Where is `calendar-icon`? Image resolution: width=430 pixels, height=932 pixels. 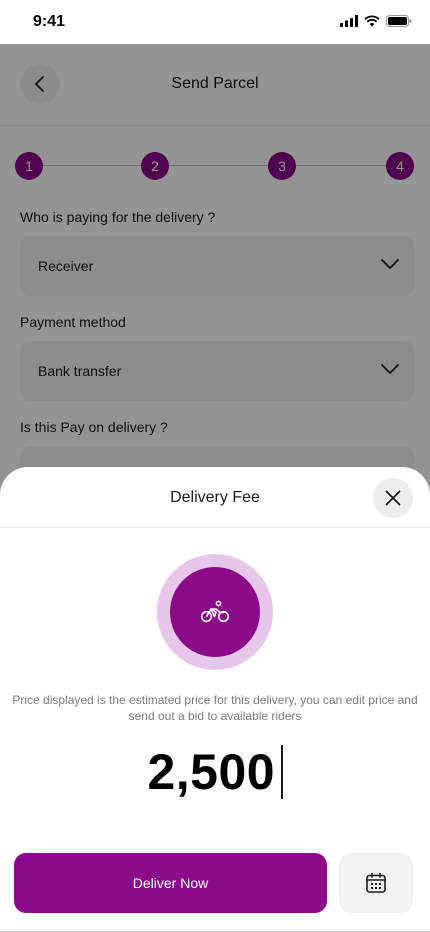 calendar-icon is located at coordinates (376, 882).